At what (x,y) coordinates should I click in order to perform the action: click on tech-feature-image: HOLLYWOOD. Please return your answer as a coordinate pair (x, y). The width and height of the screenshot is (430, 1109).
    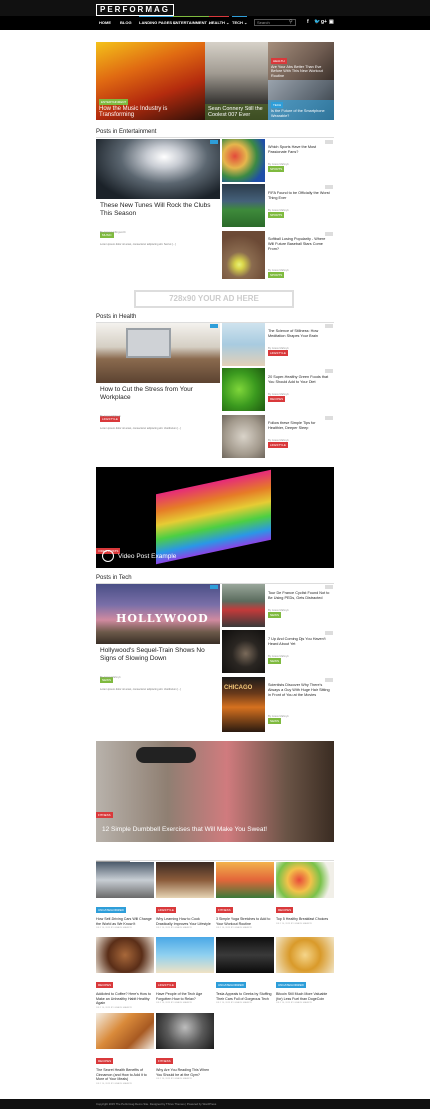
    Looking at the image, I should click on (158, 614).